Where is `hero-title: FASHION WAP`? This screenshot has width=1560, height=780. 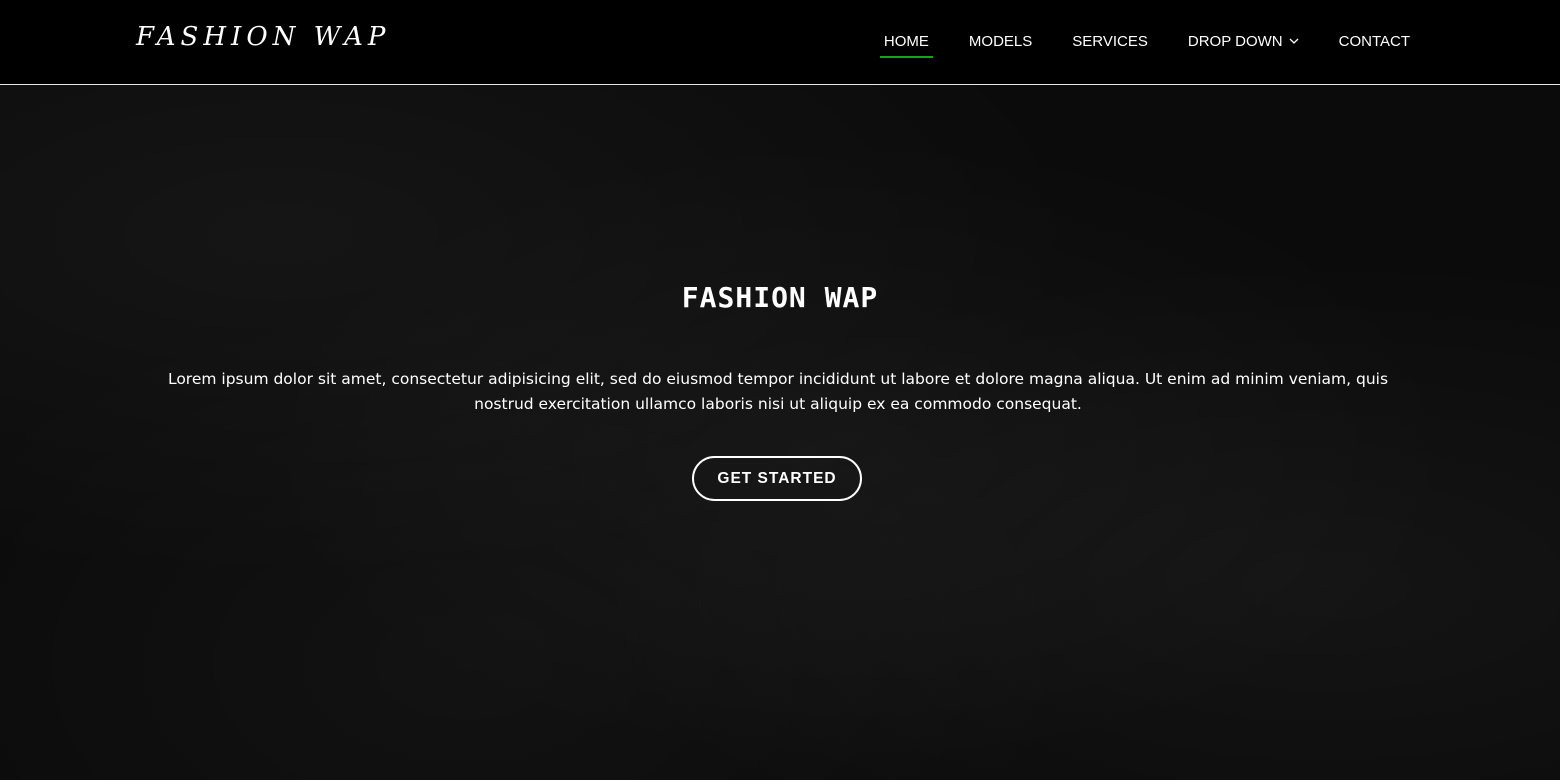 hero-title: FASHION WAP is located at coordinates (780, 297).